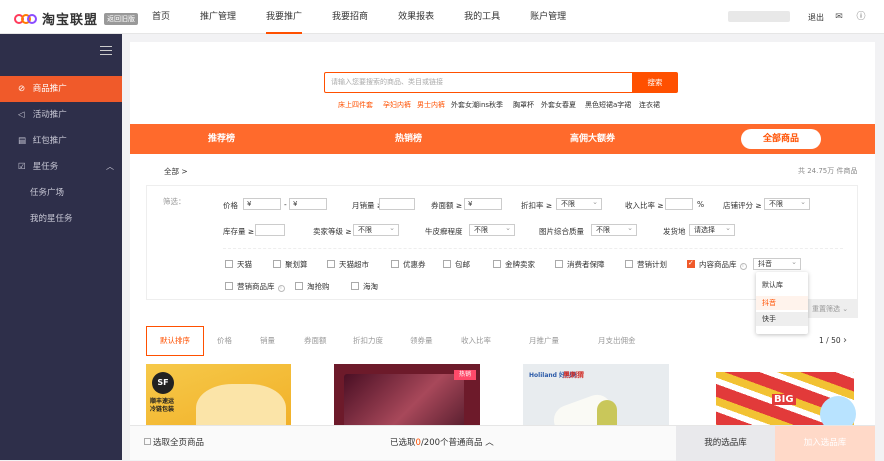  What do you see at coordinates (644, 205) in the screenshot?
I see `commission-label: 收入比率 ≥` at bounding box center [644, 205].